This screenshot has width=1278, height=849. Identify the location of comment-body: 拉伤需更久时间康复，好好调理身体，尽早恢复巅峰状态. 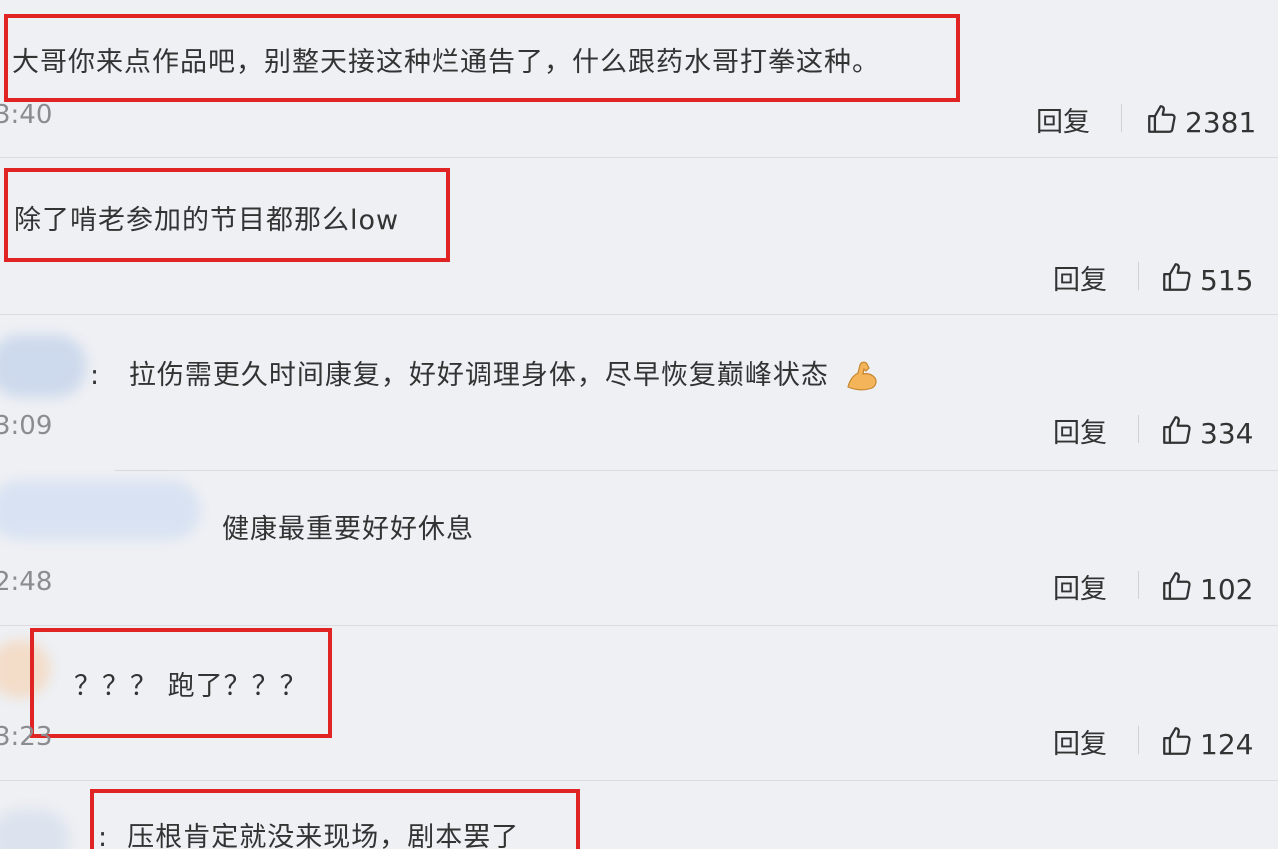
(478, 375).